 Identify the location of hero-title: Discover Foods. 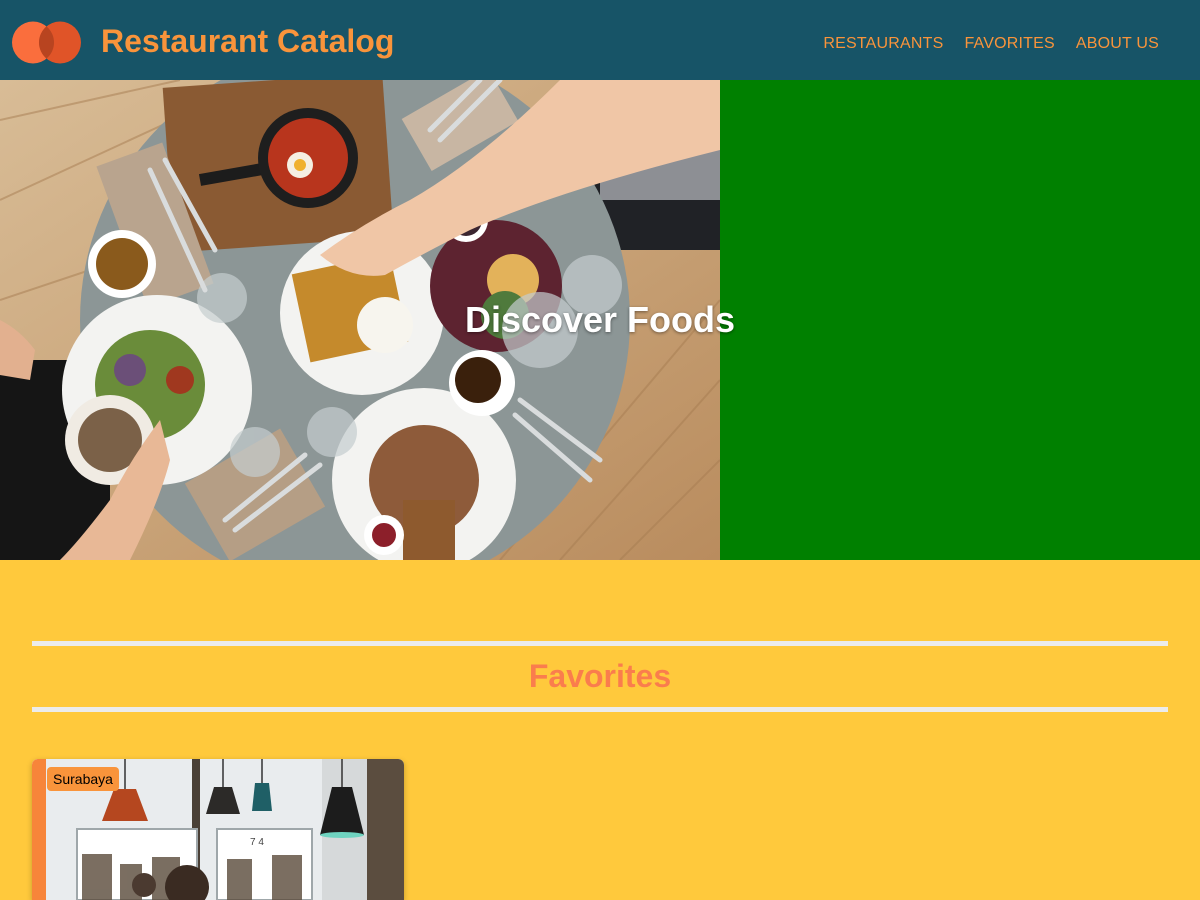
(600, 319).